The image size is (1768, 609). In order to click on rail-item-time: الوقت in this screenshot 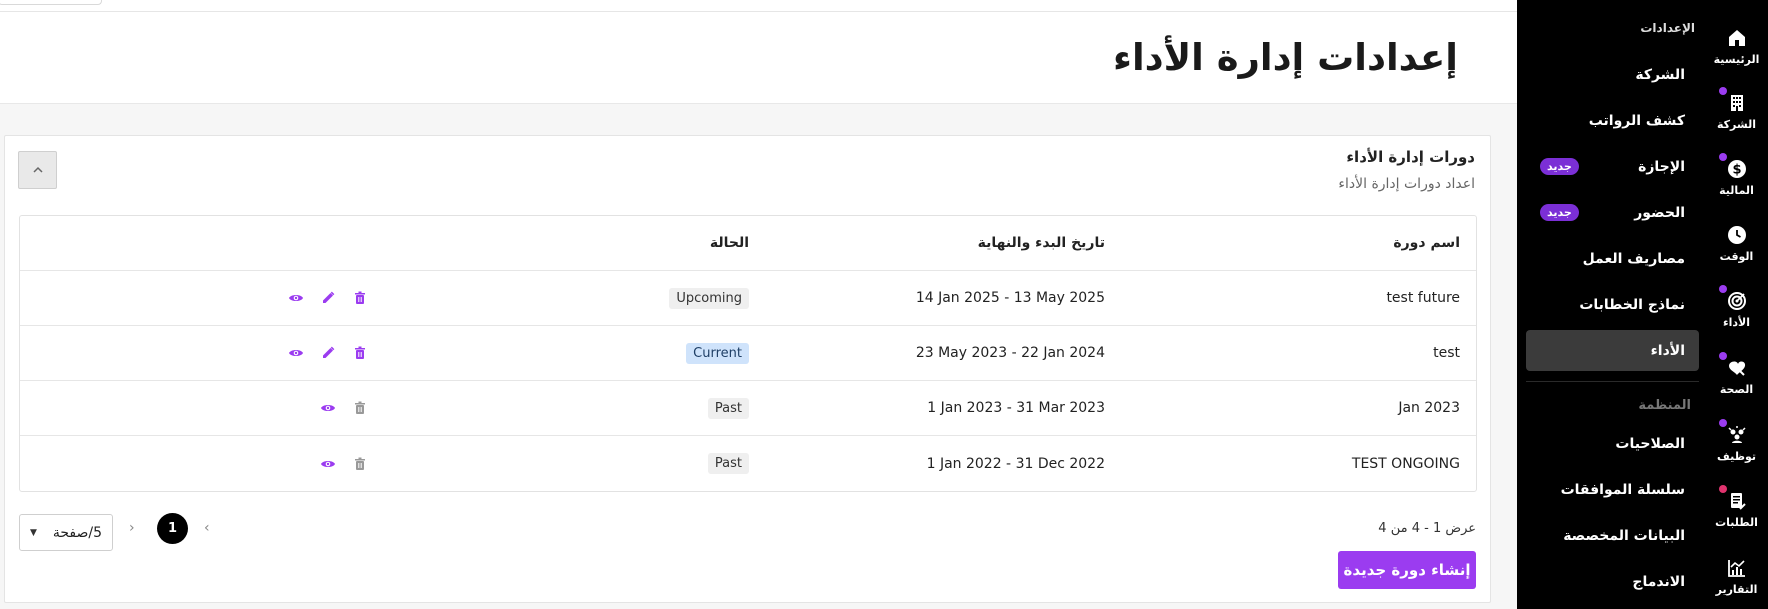, I will do `click(1736, 249)`.